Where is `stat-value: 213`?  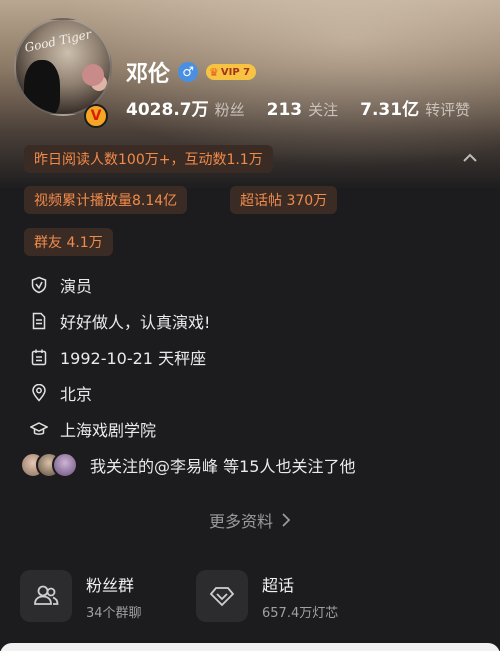
stat-value: 213 is located at coordinates (284, 110).